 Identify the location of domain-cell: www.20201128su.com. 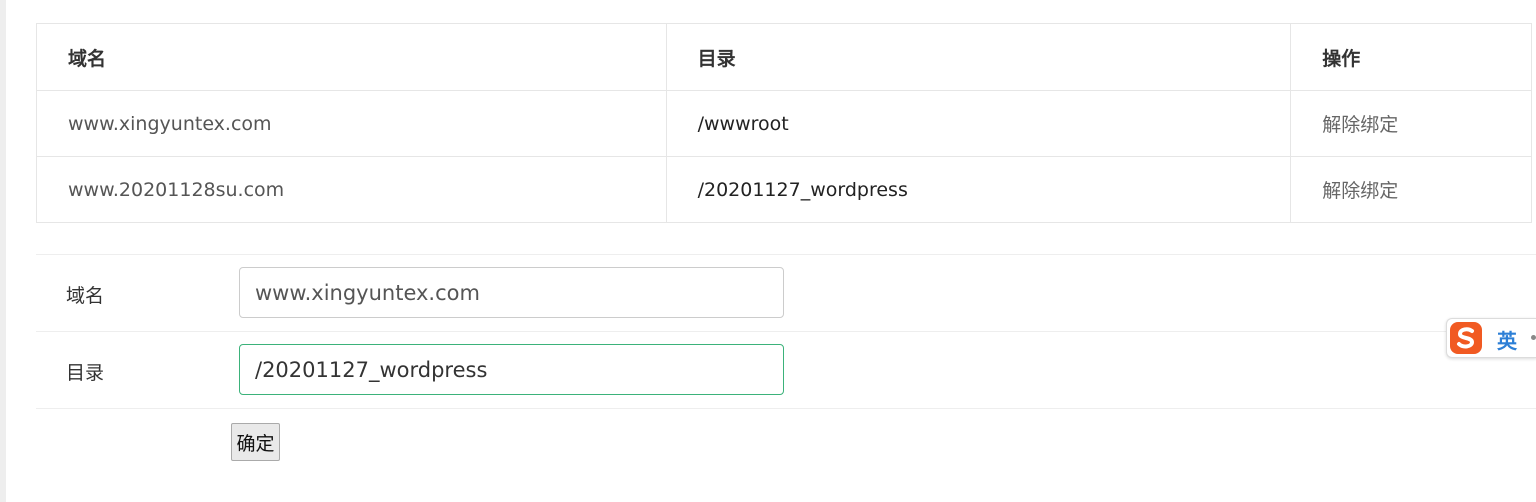
(351, 189).